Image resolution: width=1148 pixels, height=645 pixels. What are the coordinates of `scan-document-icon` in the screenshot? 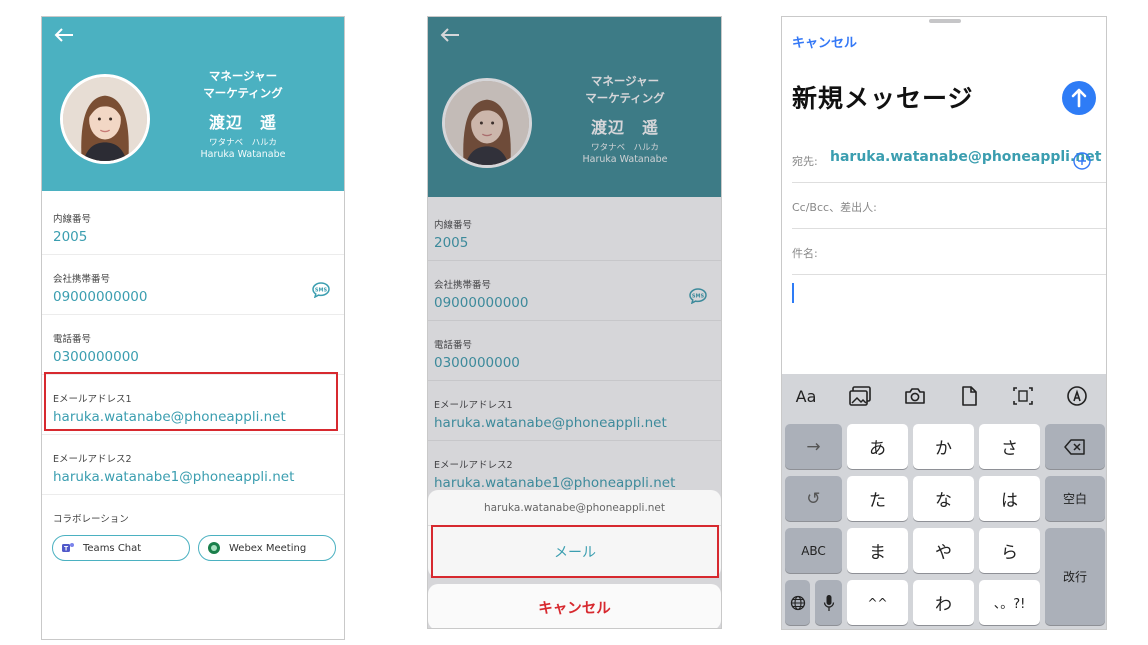 It's located at (1023, 396).